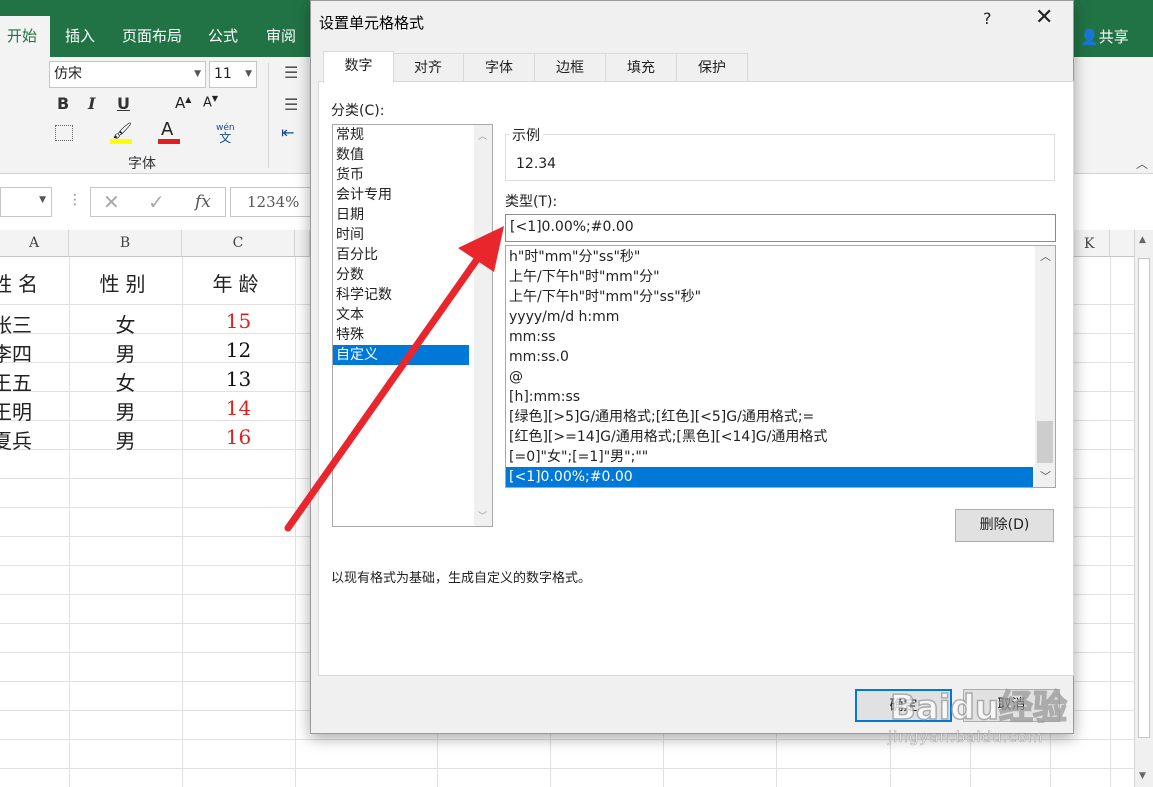 This screenshot has width=1153, height=787. Describe the element at coordinates (780, 317) in the screenshot. I see `format-item: yyyy/m/d h:mm` at that location.